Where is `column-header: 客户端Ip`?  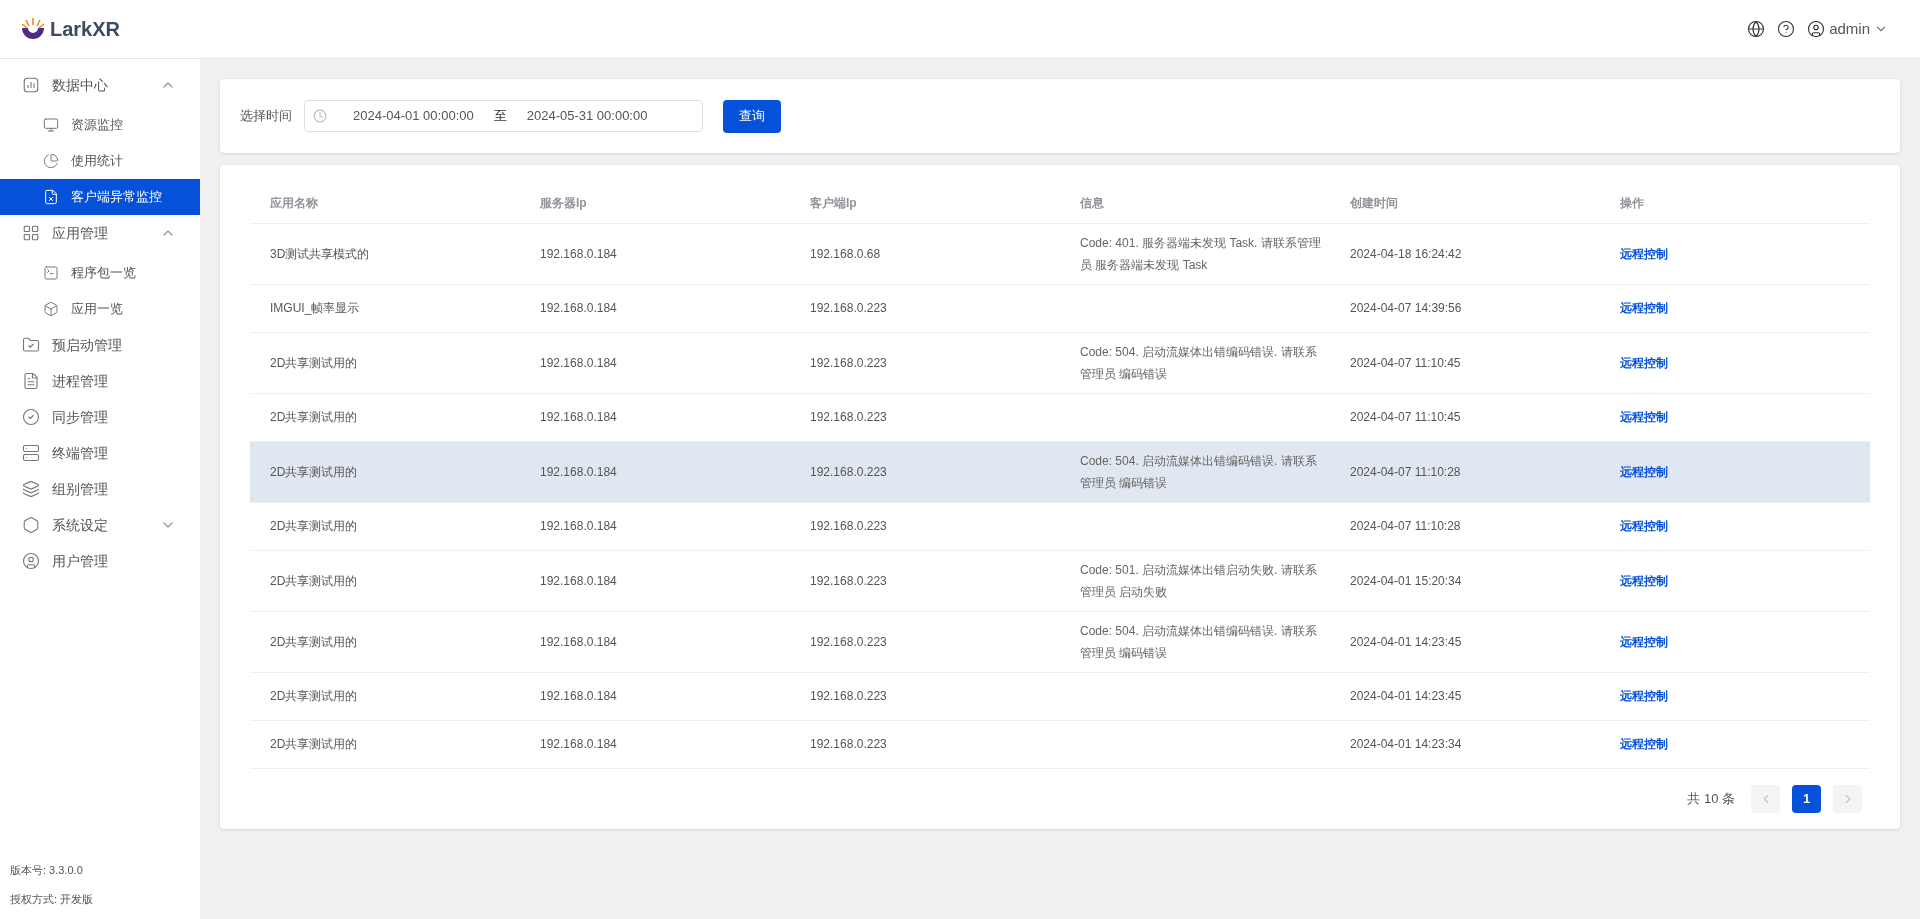 column-header: 客户端Ip is located at coordinates (925, 203).